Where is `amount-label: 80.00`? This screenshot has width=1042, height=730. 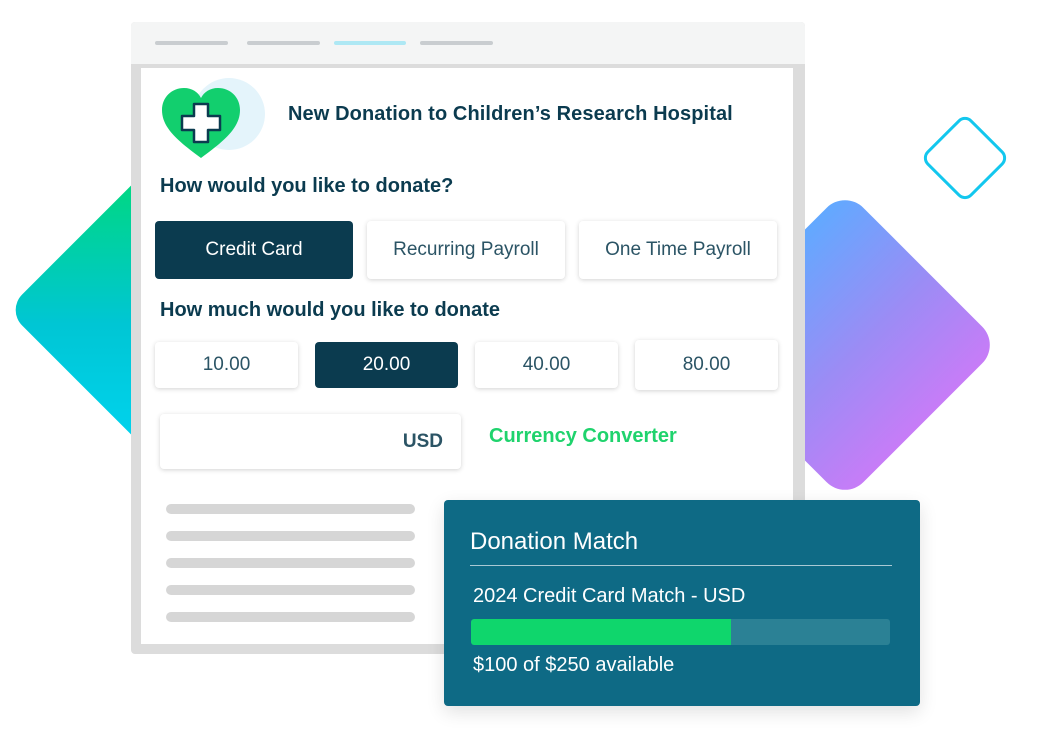 amount-label: 80.00 is located at coordinates (706, 364).